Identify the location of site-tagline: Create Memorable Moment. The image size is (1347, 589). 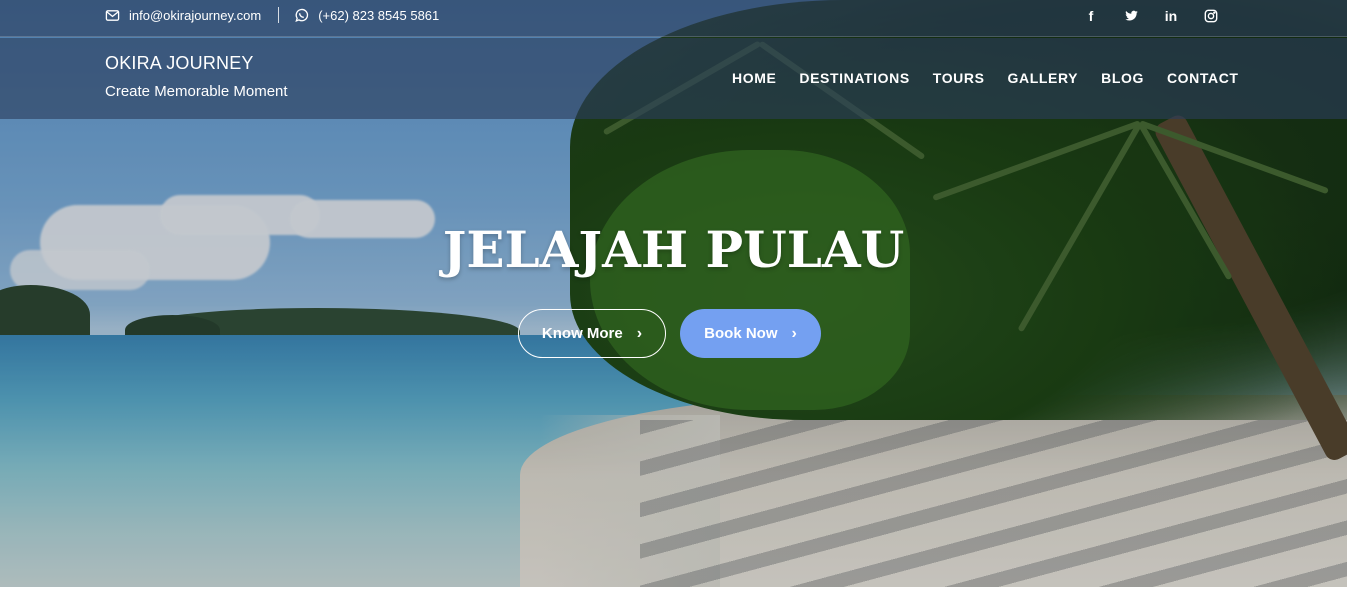
(196, 91).